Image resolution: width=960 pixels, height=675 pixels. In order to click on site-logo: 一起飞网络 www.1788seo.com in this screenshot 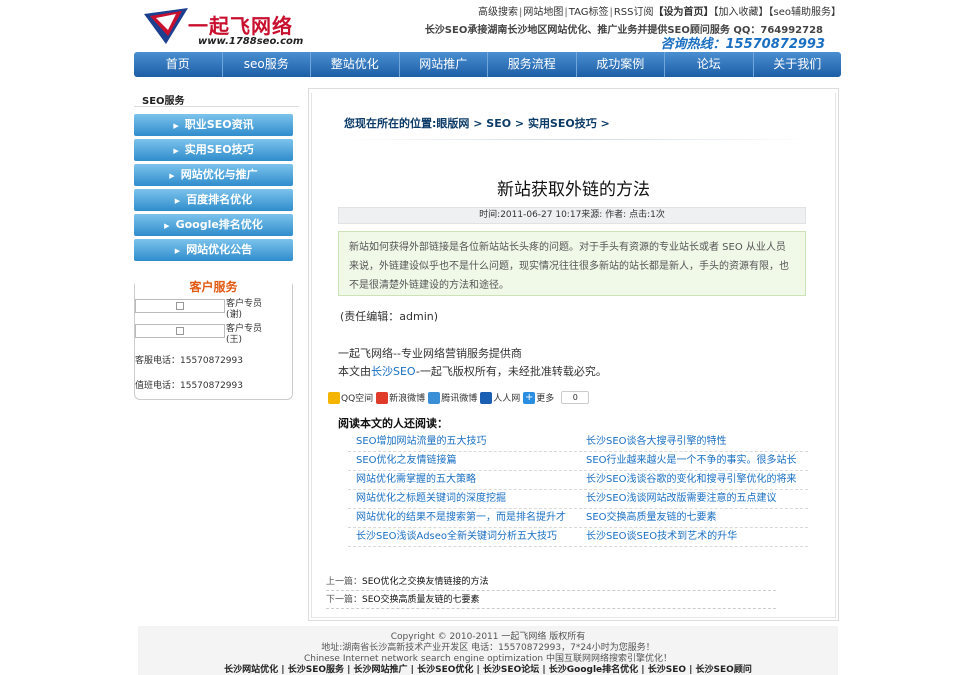, I will do `click(222, 26)`.